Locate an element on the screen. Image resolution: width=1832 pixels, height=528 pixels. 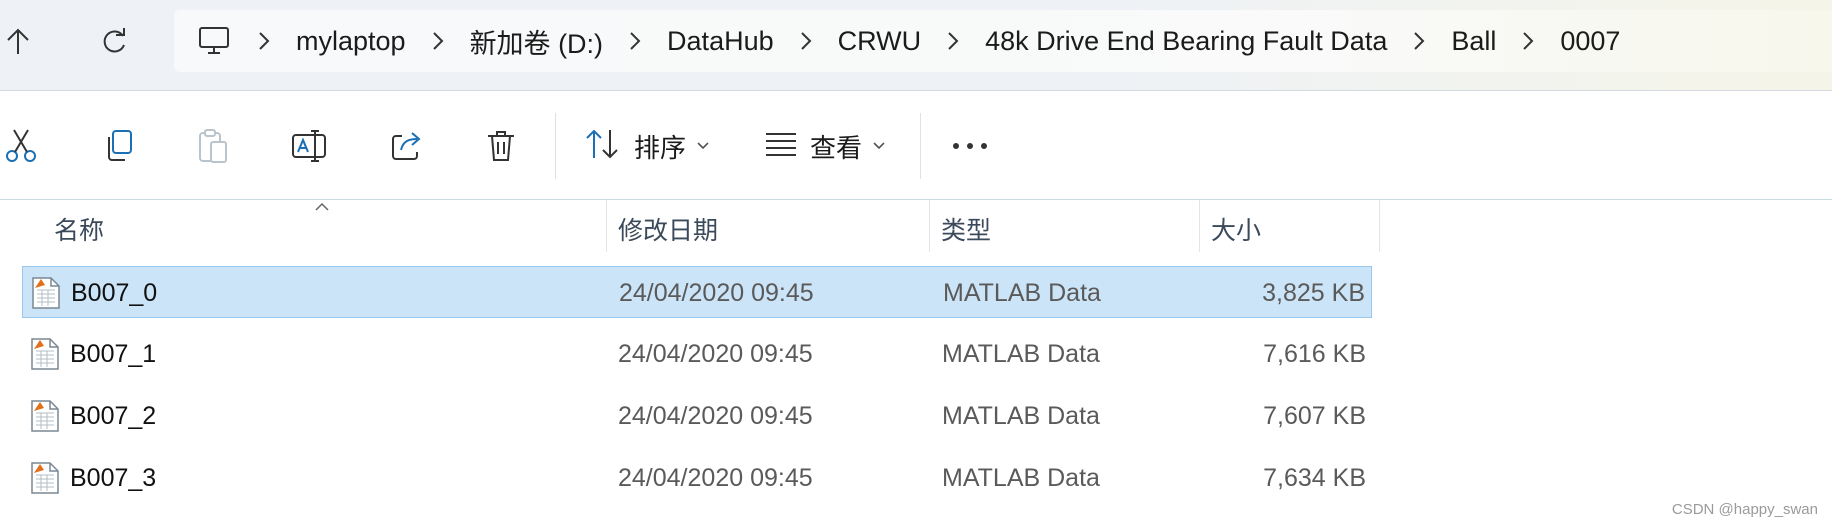
file-name: B007_2 is located at coordinates (113, 415).